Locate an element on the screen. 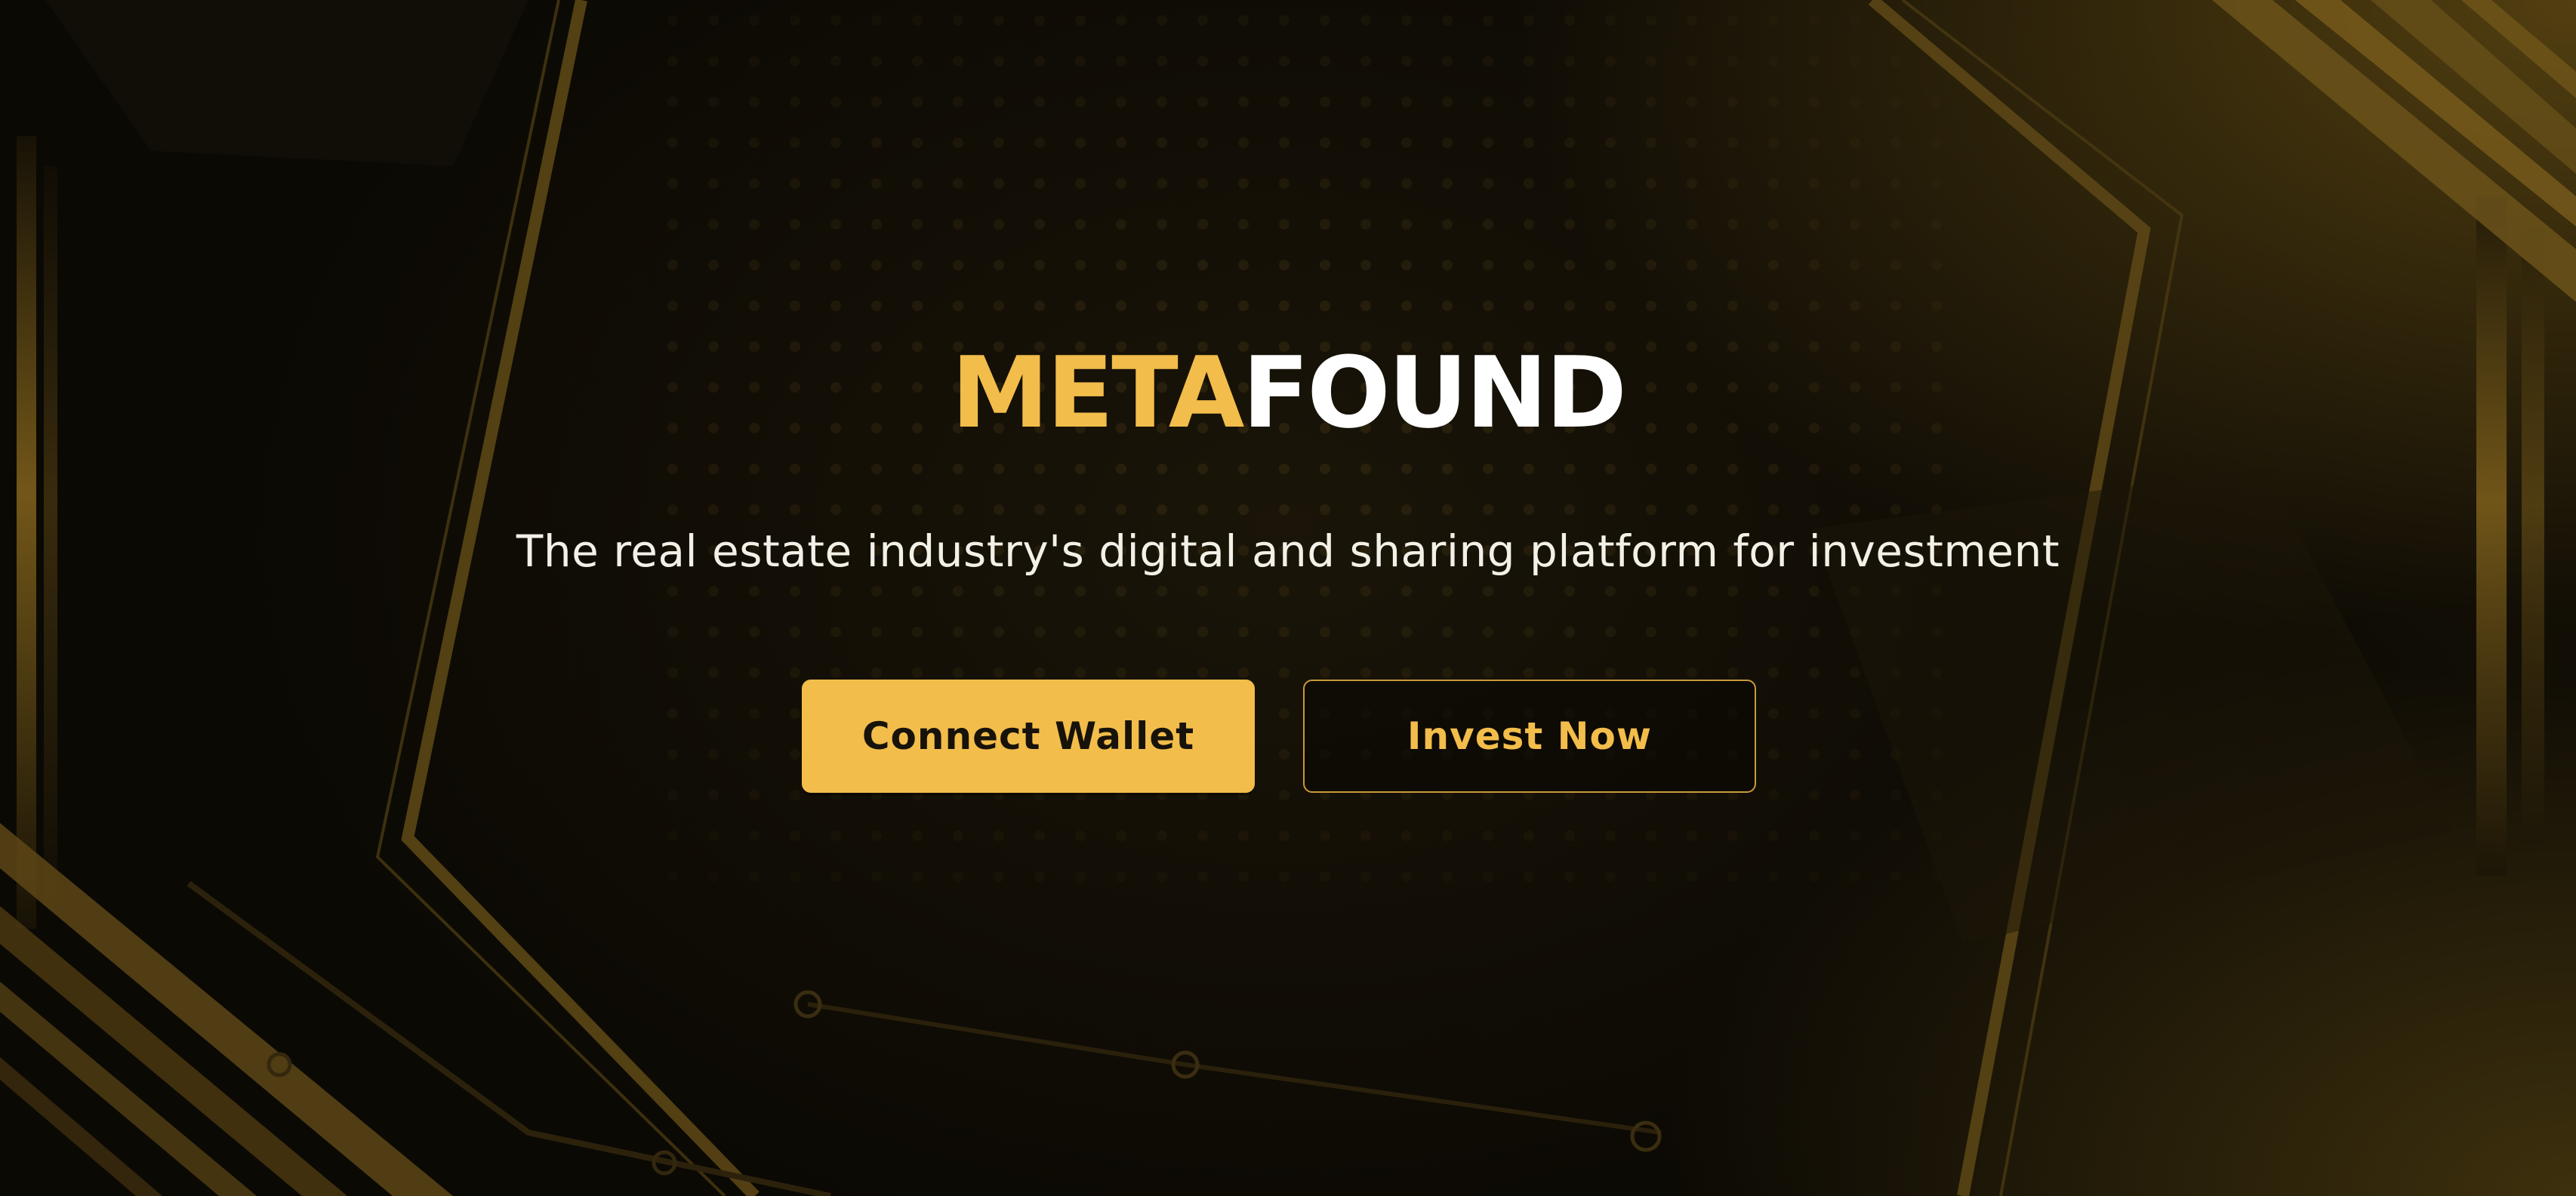  brand-logo-wordmark: METAFOUND is located at coordinates (1288, 392).